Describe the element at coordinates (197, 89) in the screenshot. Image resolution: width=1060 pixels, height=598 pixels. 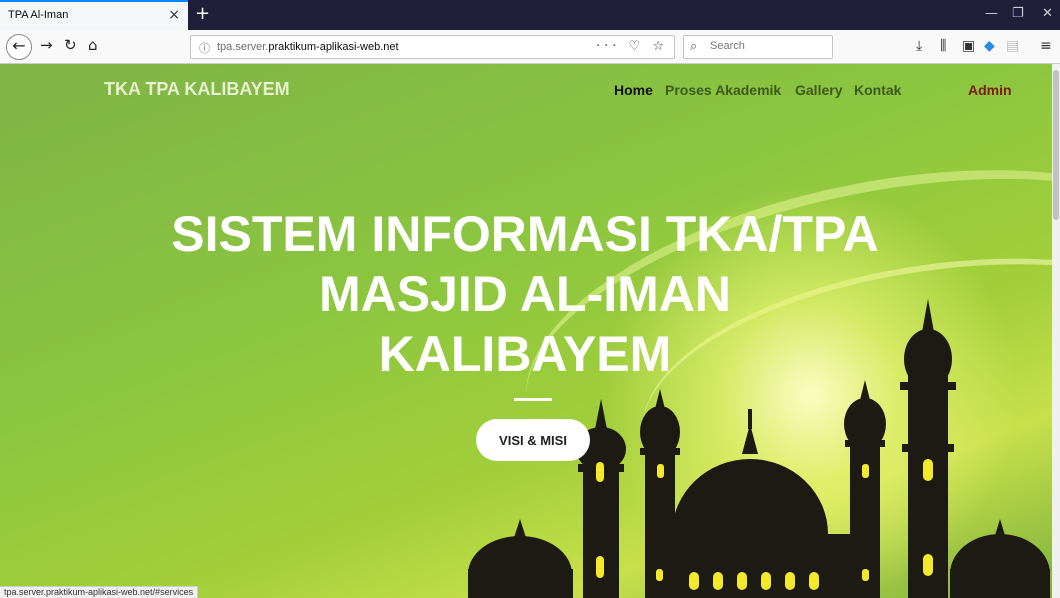
I see `site-brand: TKA TPA KALIBAYEM` at that location.